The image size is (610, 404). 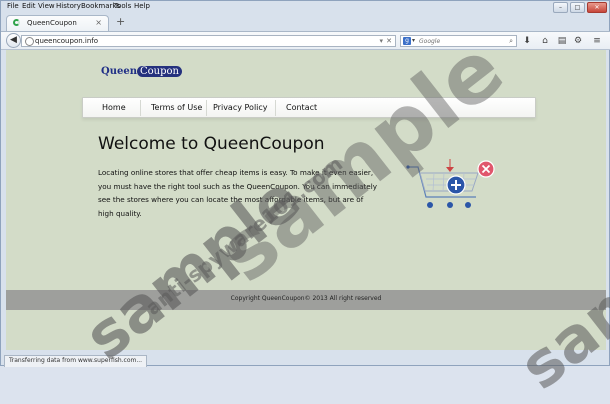 What do you see at coordinates (527, 41) in the screenshot?
I see `download-icon: ⬇` at bounding box center [527, 41].